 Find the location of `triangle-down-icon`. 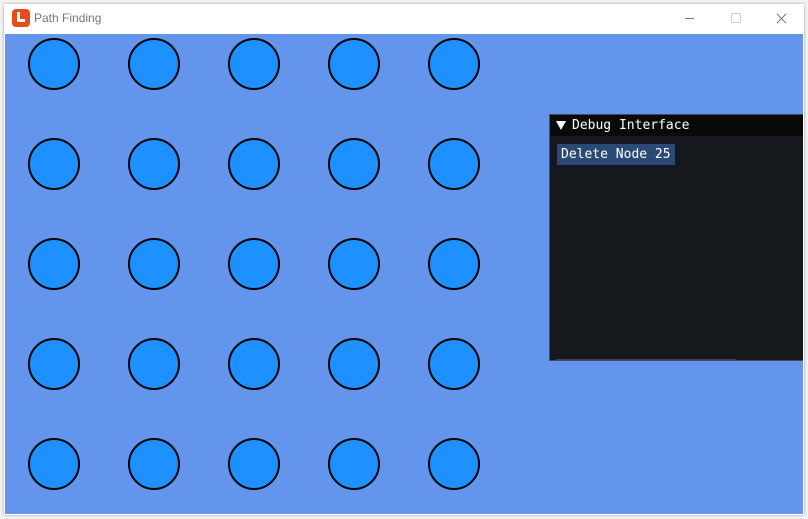

triangle-down-icon is located at coordinates (561, 125).